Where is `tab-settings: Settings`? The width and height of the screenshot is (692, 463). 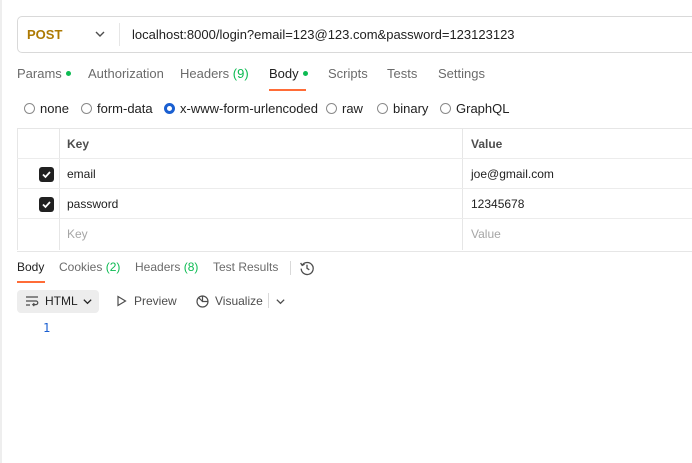 tab-settings: Settings is located at coordinates (461, 73).